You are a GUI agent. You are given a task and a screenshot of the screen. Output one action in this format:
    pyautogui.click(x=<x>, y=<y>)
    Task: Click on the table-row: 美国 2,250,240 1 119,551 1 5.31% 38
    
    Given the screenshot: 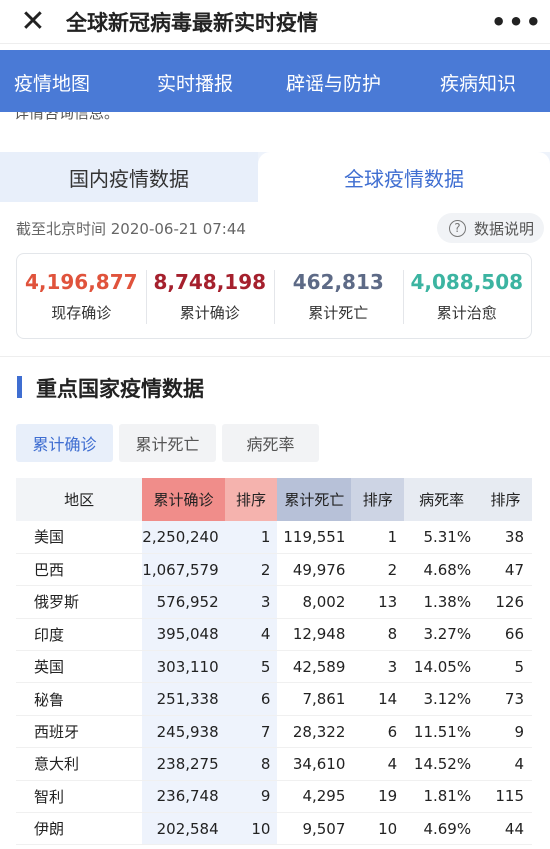 What is the action you would take?
    pyautogui.click(x=274, y=537)
    